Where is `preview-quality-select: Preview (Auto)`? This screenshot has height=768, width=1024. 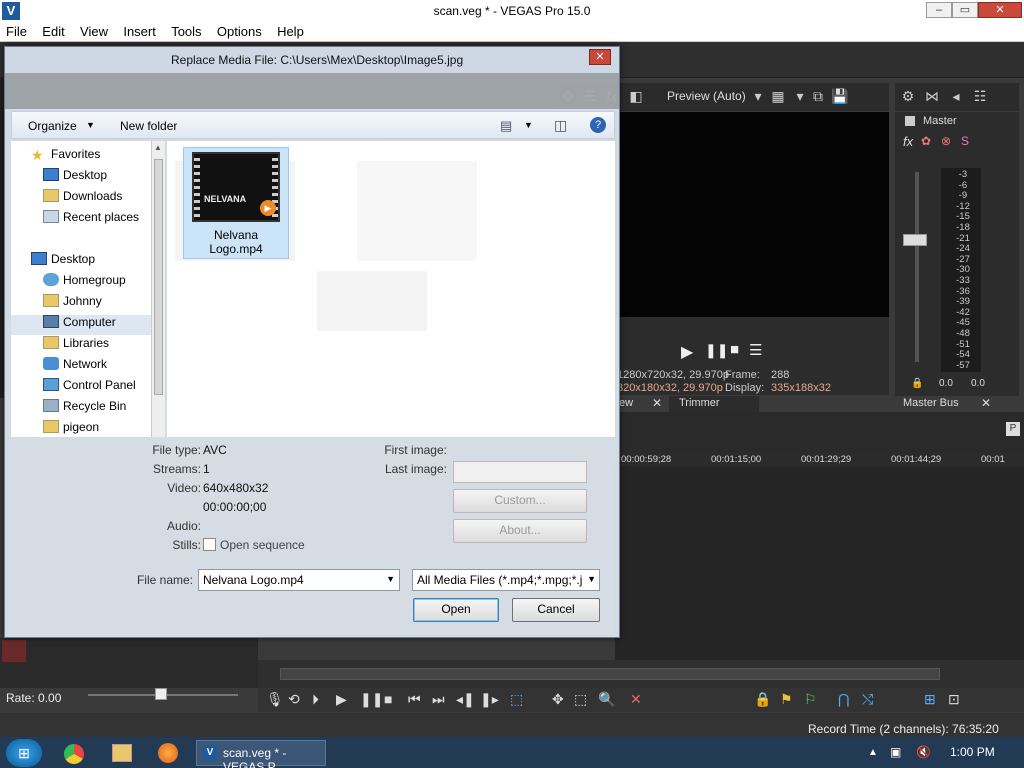 preview-quality-select: Preview (Auto) is located at coordinates (706, 96).